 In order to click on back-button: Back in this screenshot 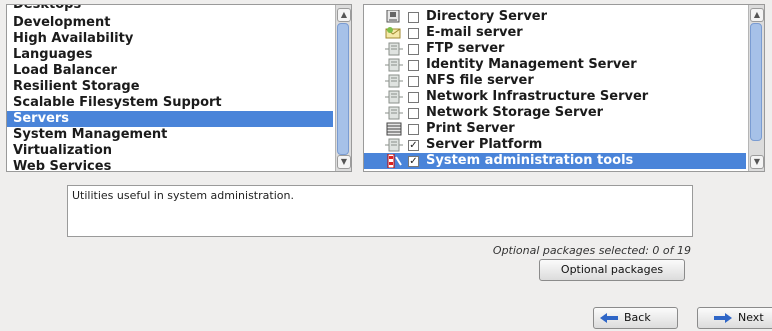, I will do `click(635, 318)`.